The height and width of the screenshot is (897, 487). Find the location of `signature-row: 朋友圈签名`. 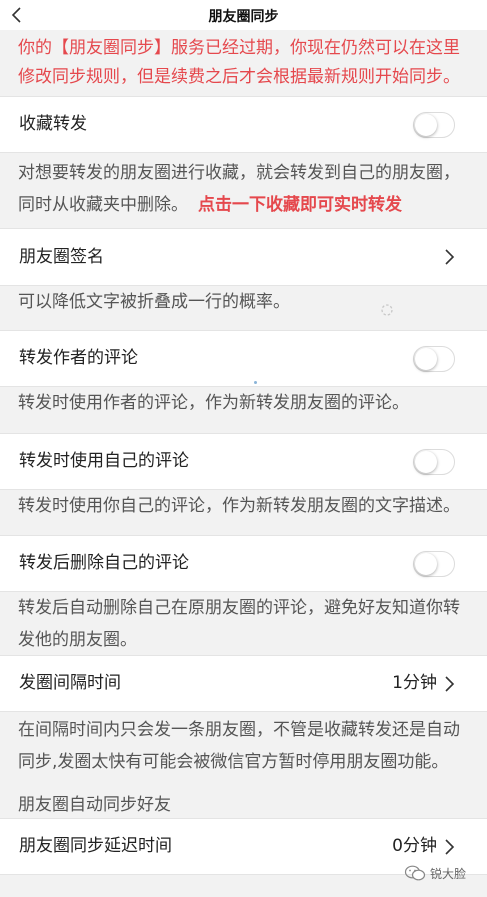

signature-row: 朋友圈签名 is located at coordinates (243, 257).